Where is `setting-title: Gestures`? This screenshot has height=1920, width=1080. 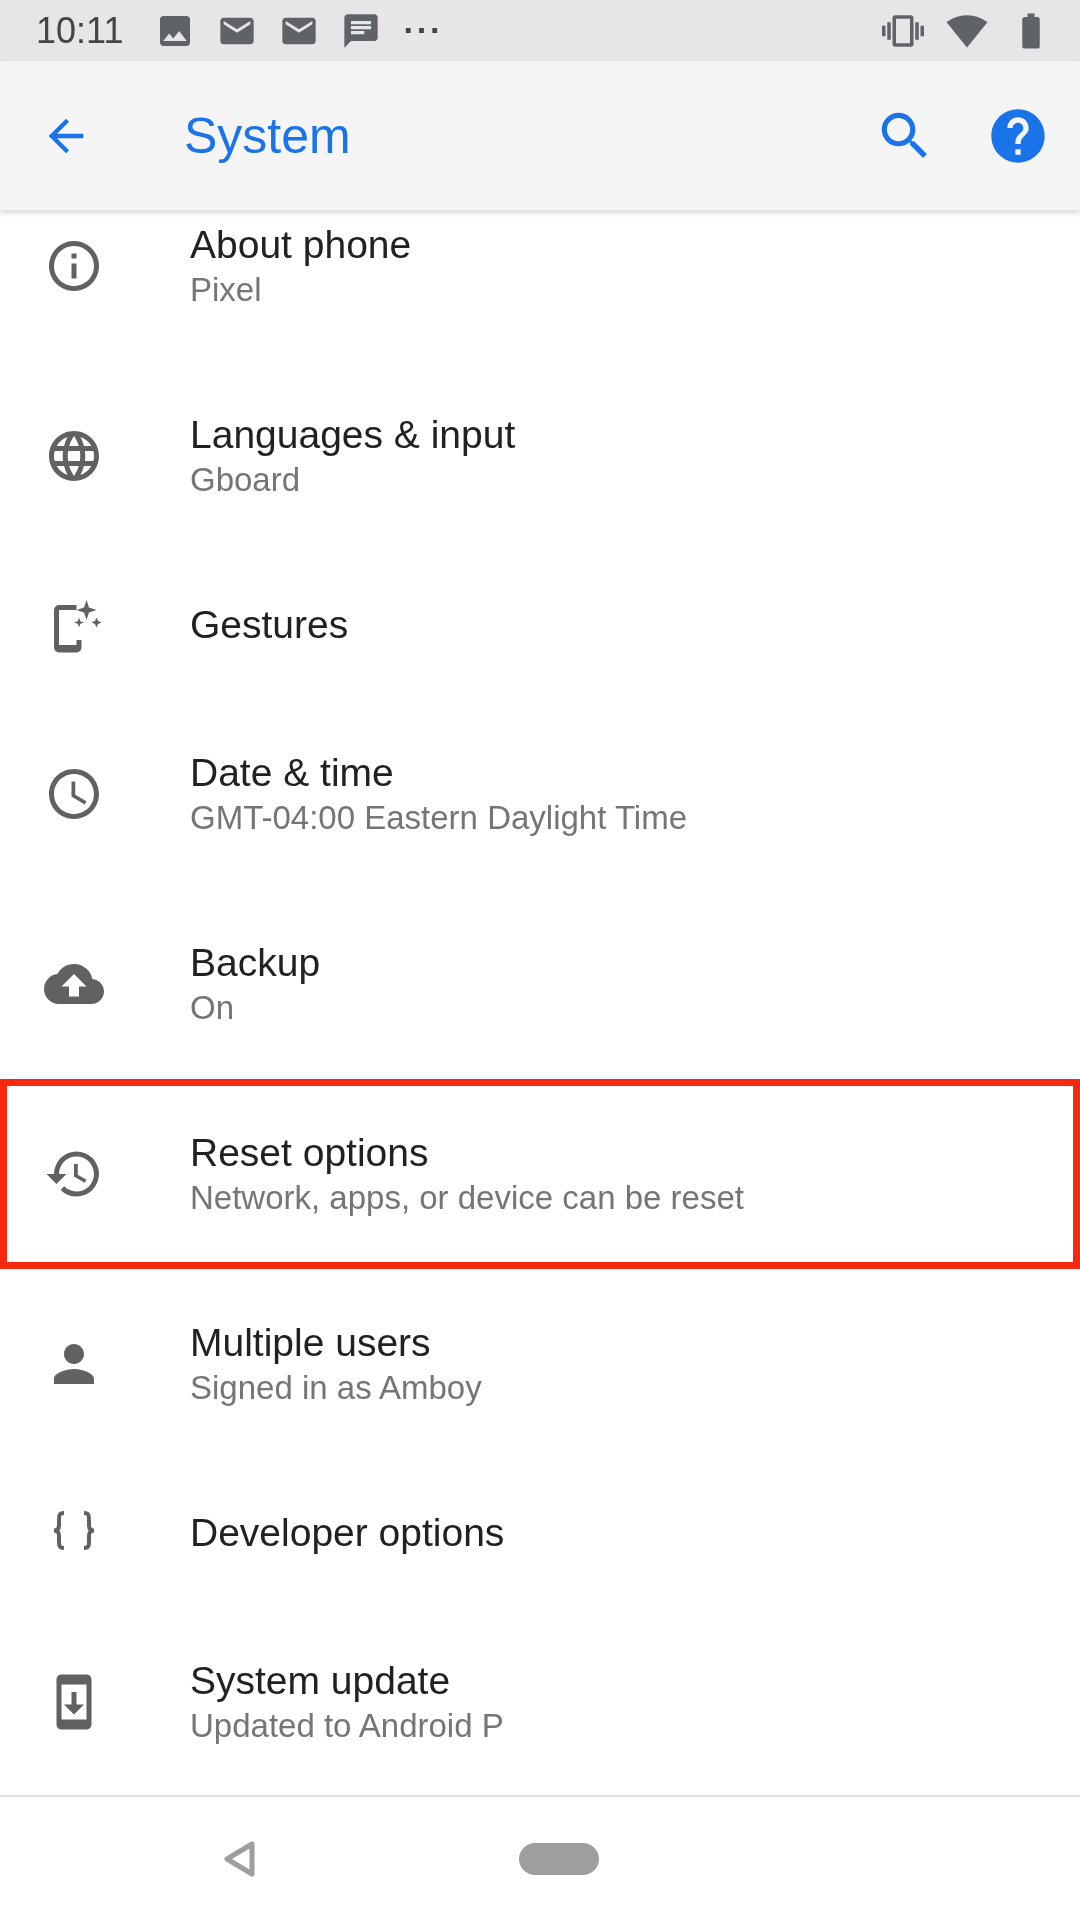 setting-title: Gestures is located at coordinates (269, 625).